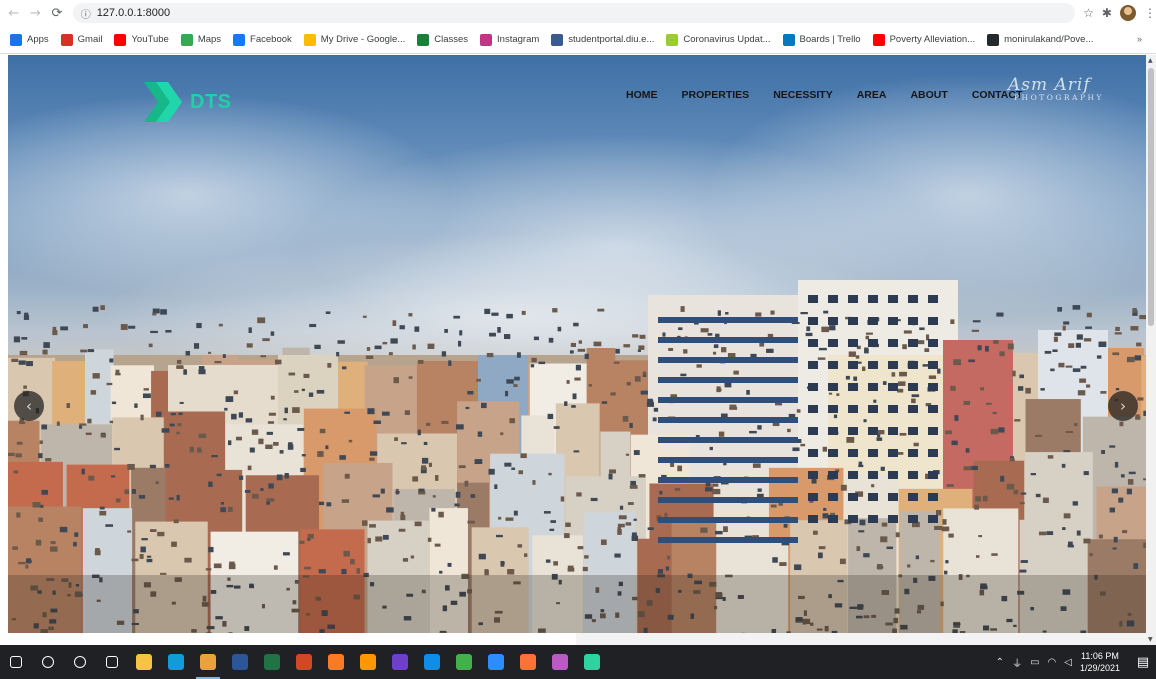  What do you see at coordinates (557, 39) in the screenshot?
I see `portal-icon` at bounding box center [557, 39].